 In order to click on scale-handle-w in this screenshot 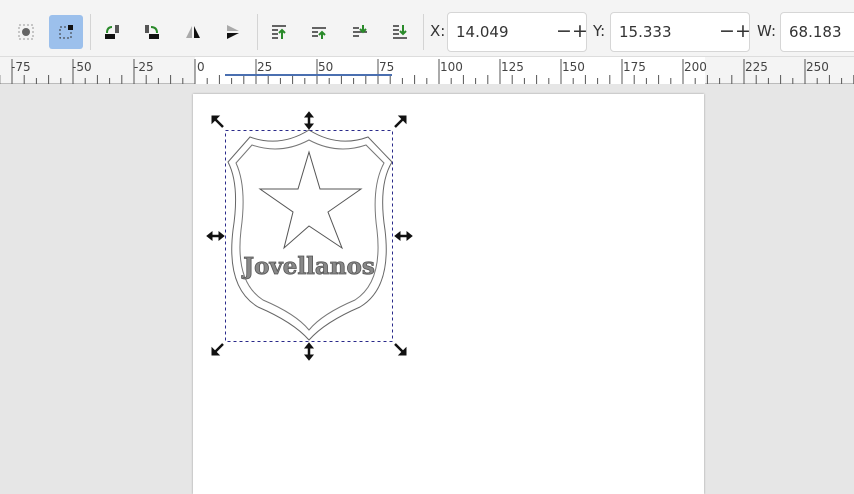, I will do `click(215, 236)`.